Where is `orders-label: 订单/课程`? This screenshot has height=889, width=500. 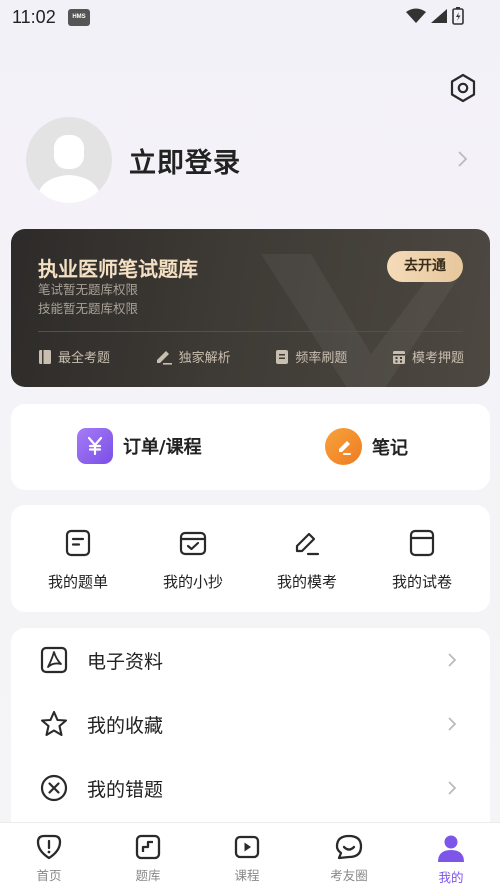 orders-label: 订单/课程 is located at coordinates (162, 447).